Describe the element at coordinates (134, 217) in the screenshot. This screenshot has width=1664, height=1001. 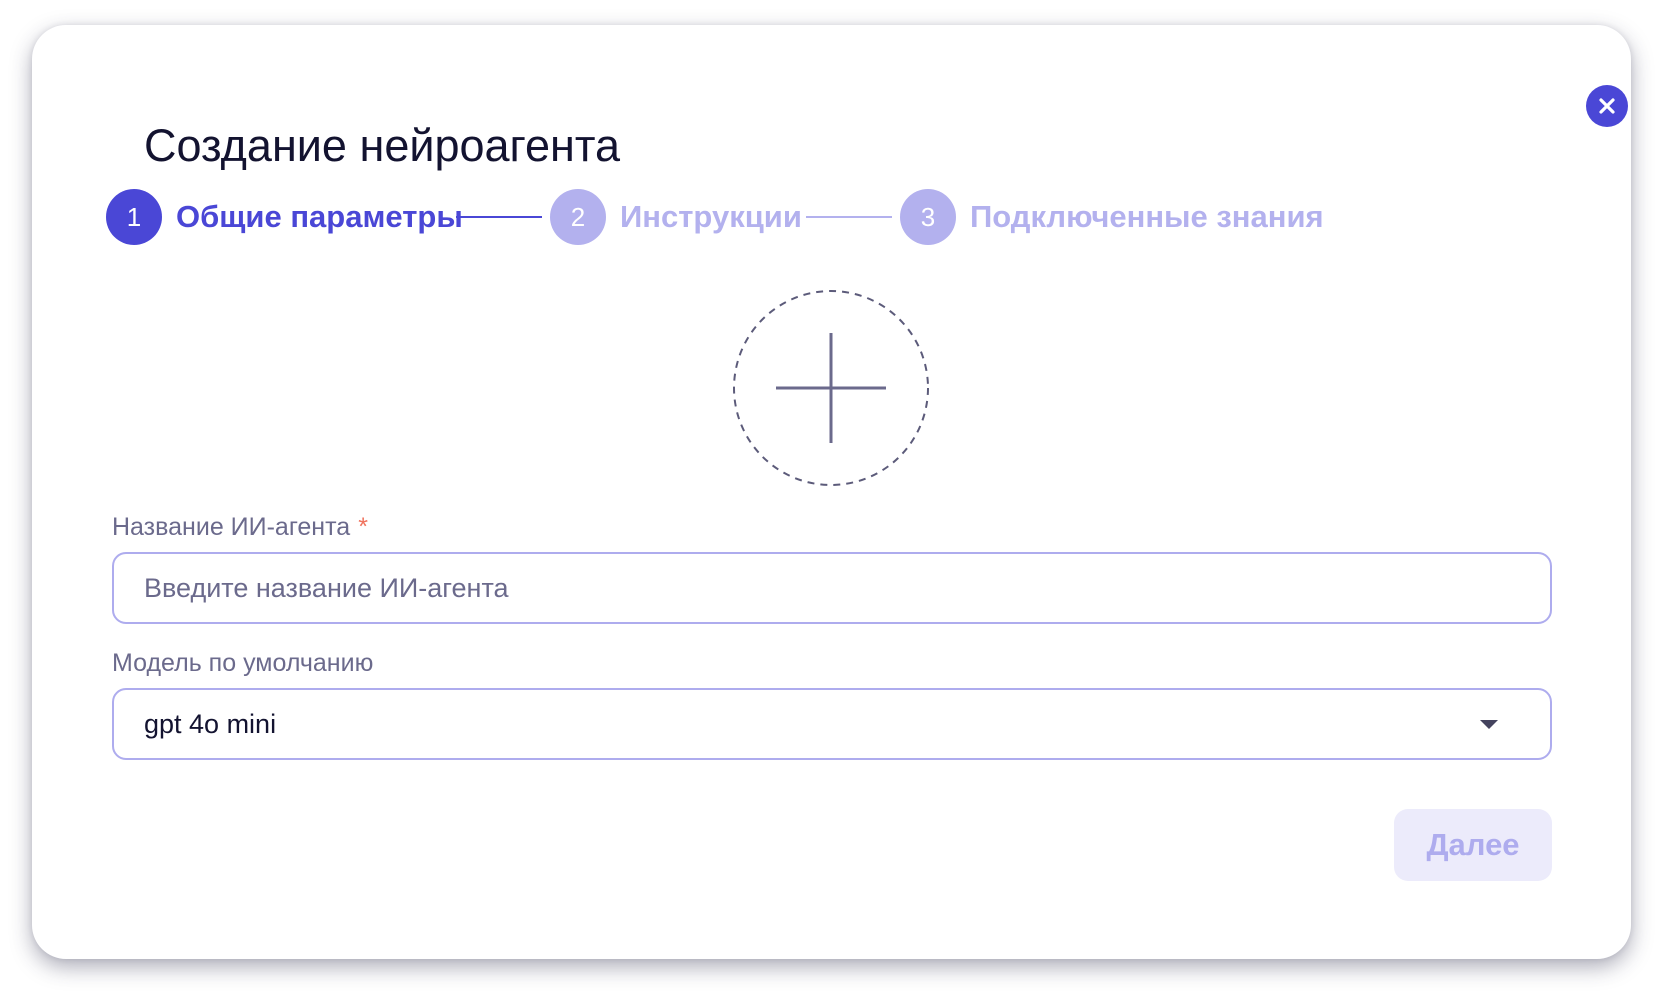
I see `step-1-number: 1` at that location.